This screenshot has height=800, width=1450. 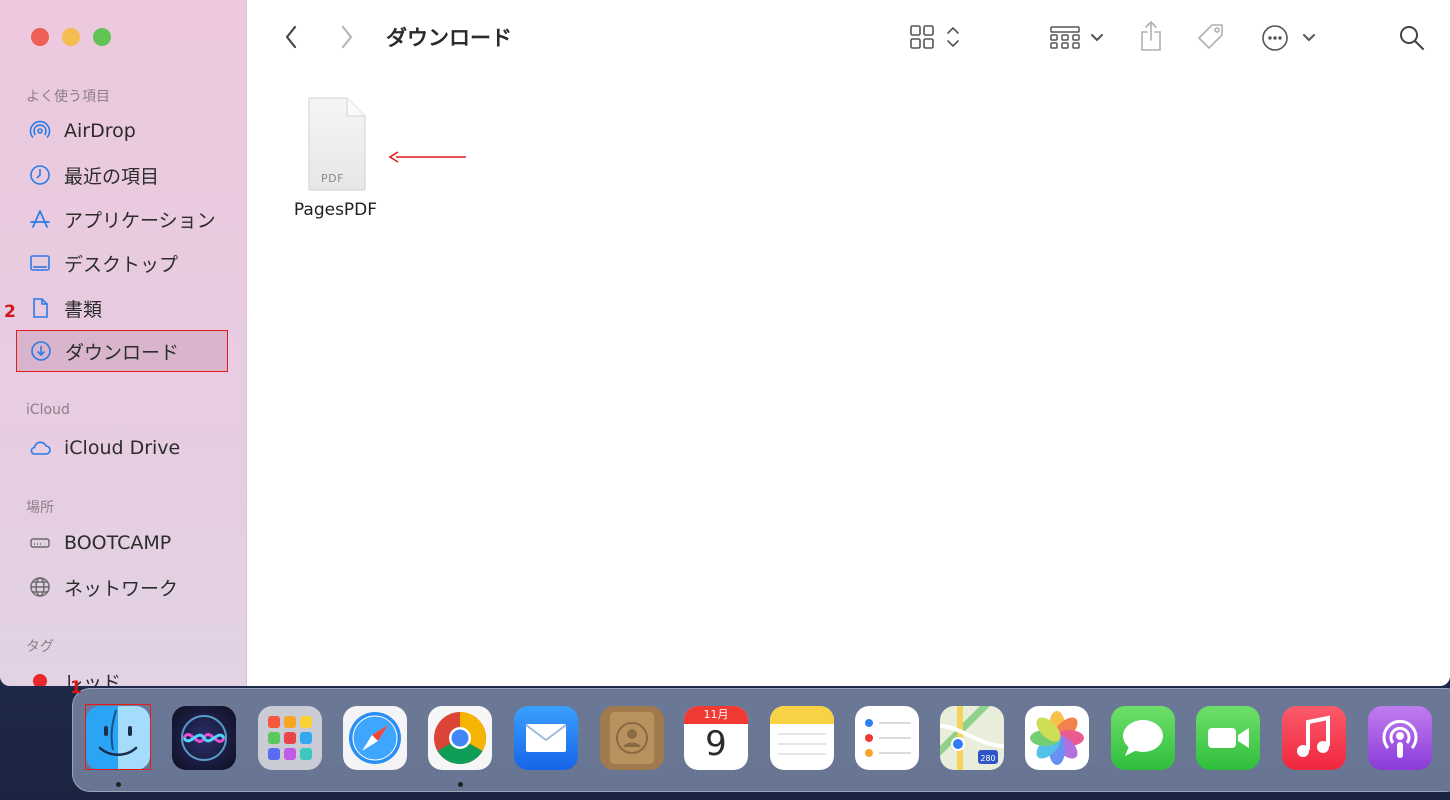 I want to click on document-icon, so click(x=40, y=308).